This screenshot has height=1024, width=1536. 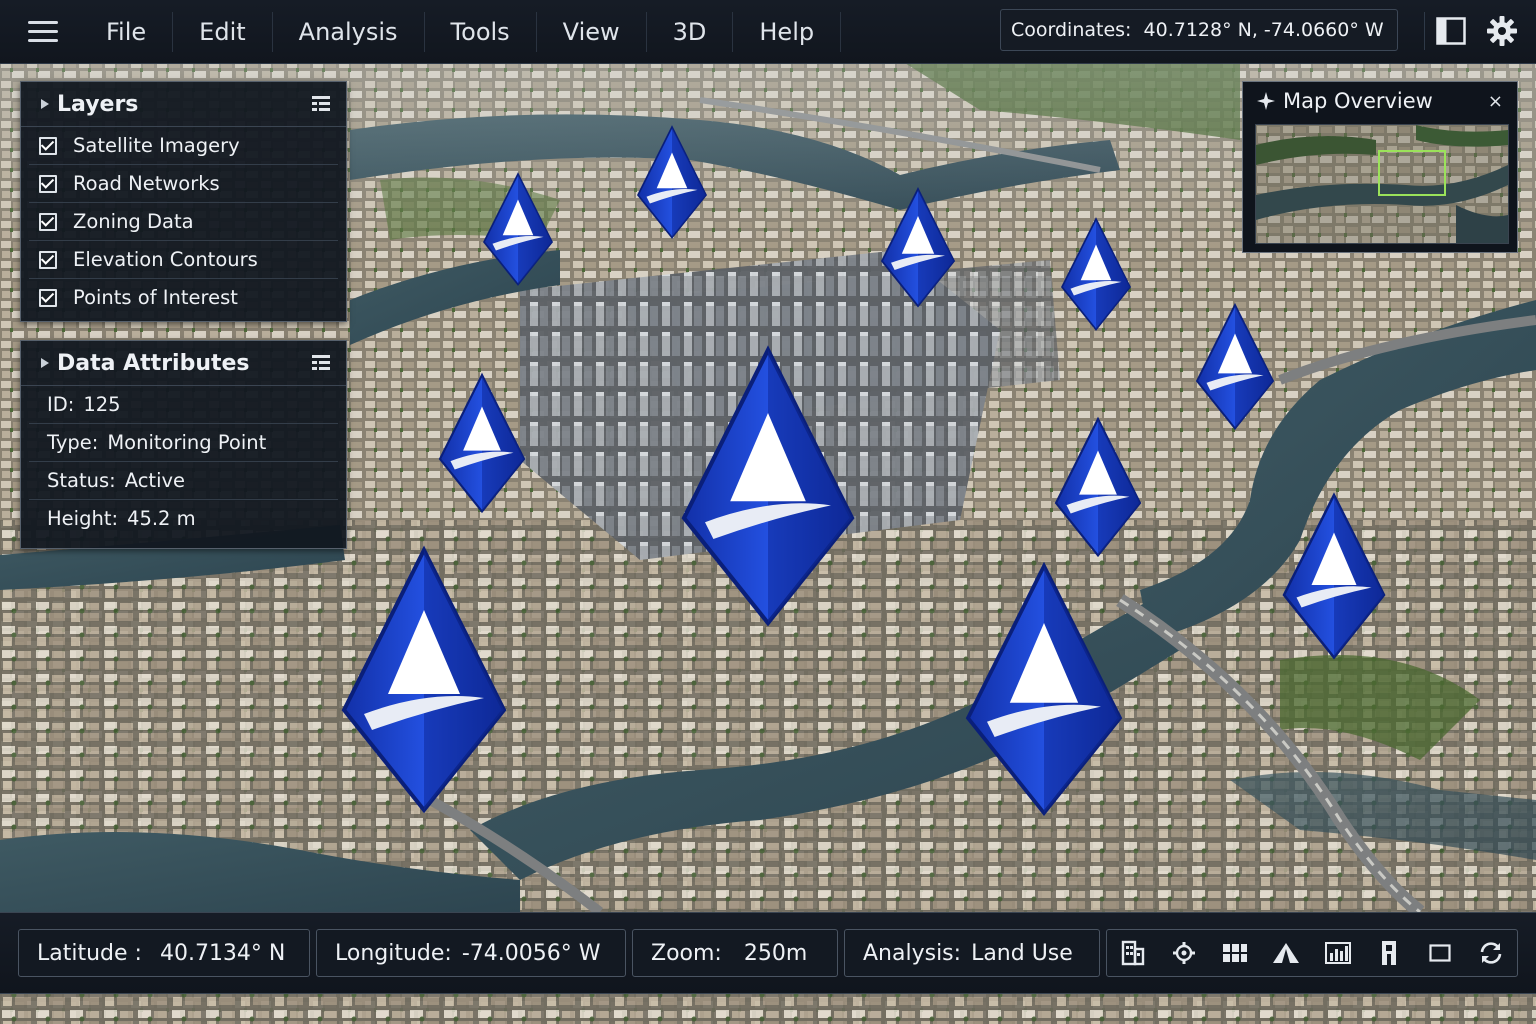 What do you see at coordinates (73, 442) in the screenshot?
I see `attribute-key: Type:` at bounding box center [73, 442].